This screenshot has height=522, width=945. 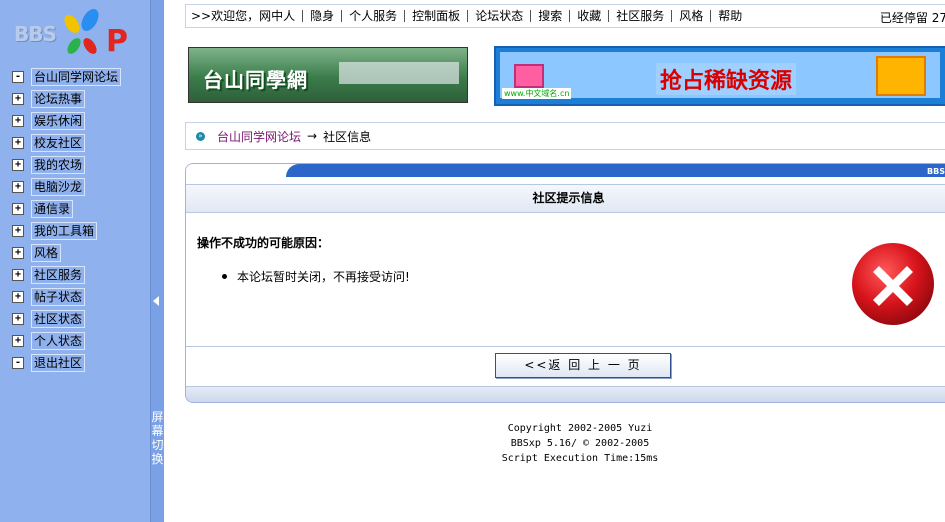 I want to click on nav-personal-service: 个人服务, so click(x=372, y=16).